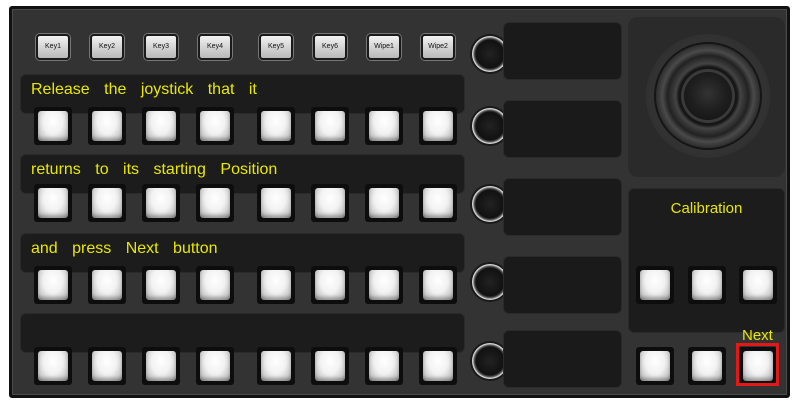 This screenshot has width=796, height=404. What do you see at coordinates (438, 47) in the screenshot?
I see `wipe2-button: Wipe2` at bounding box center [438, 47].